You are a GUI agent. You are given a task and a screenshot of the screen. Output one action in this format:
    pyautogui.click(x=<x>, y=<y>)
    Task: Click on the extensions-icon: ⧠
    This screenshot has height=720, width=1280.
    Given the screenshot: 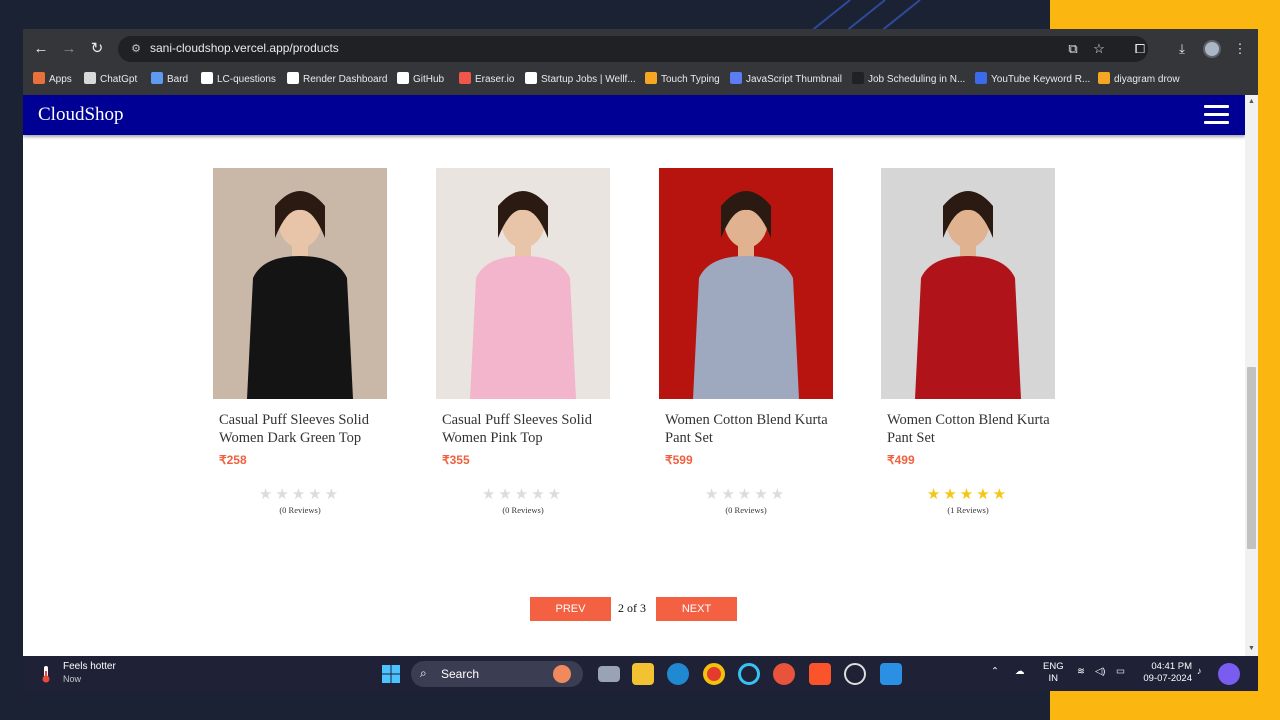 What is the action you would take?
    pyautogui.click(x=1140, y=49)
    